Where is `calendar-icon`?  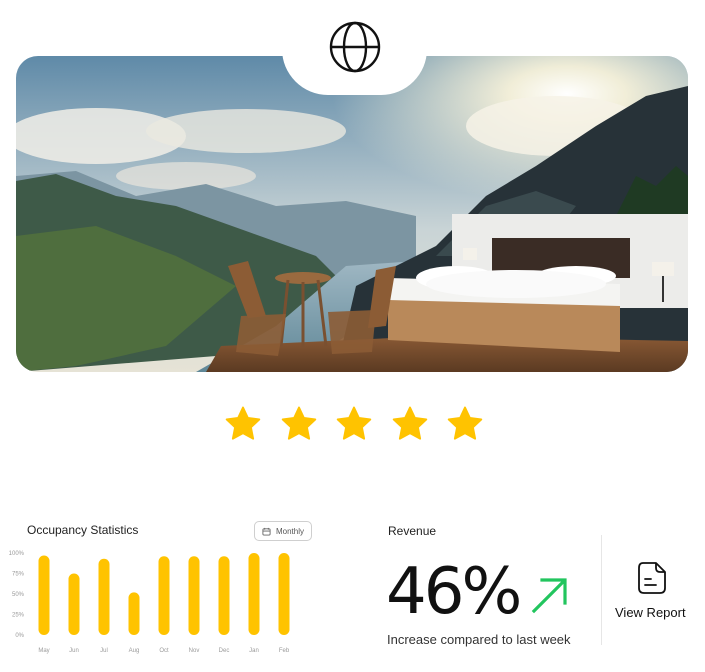
calendar-icon is located at coordinates (266, 531).